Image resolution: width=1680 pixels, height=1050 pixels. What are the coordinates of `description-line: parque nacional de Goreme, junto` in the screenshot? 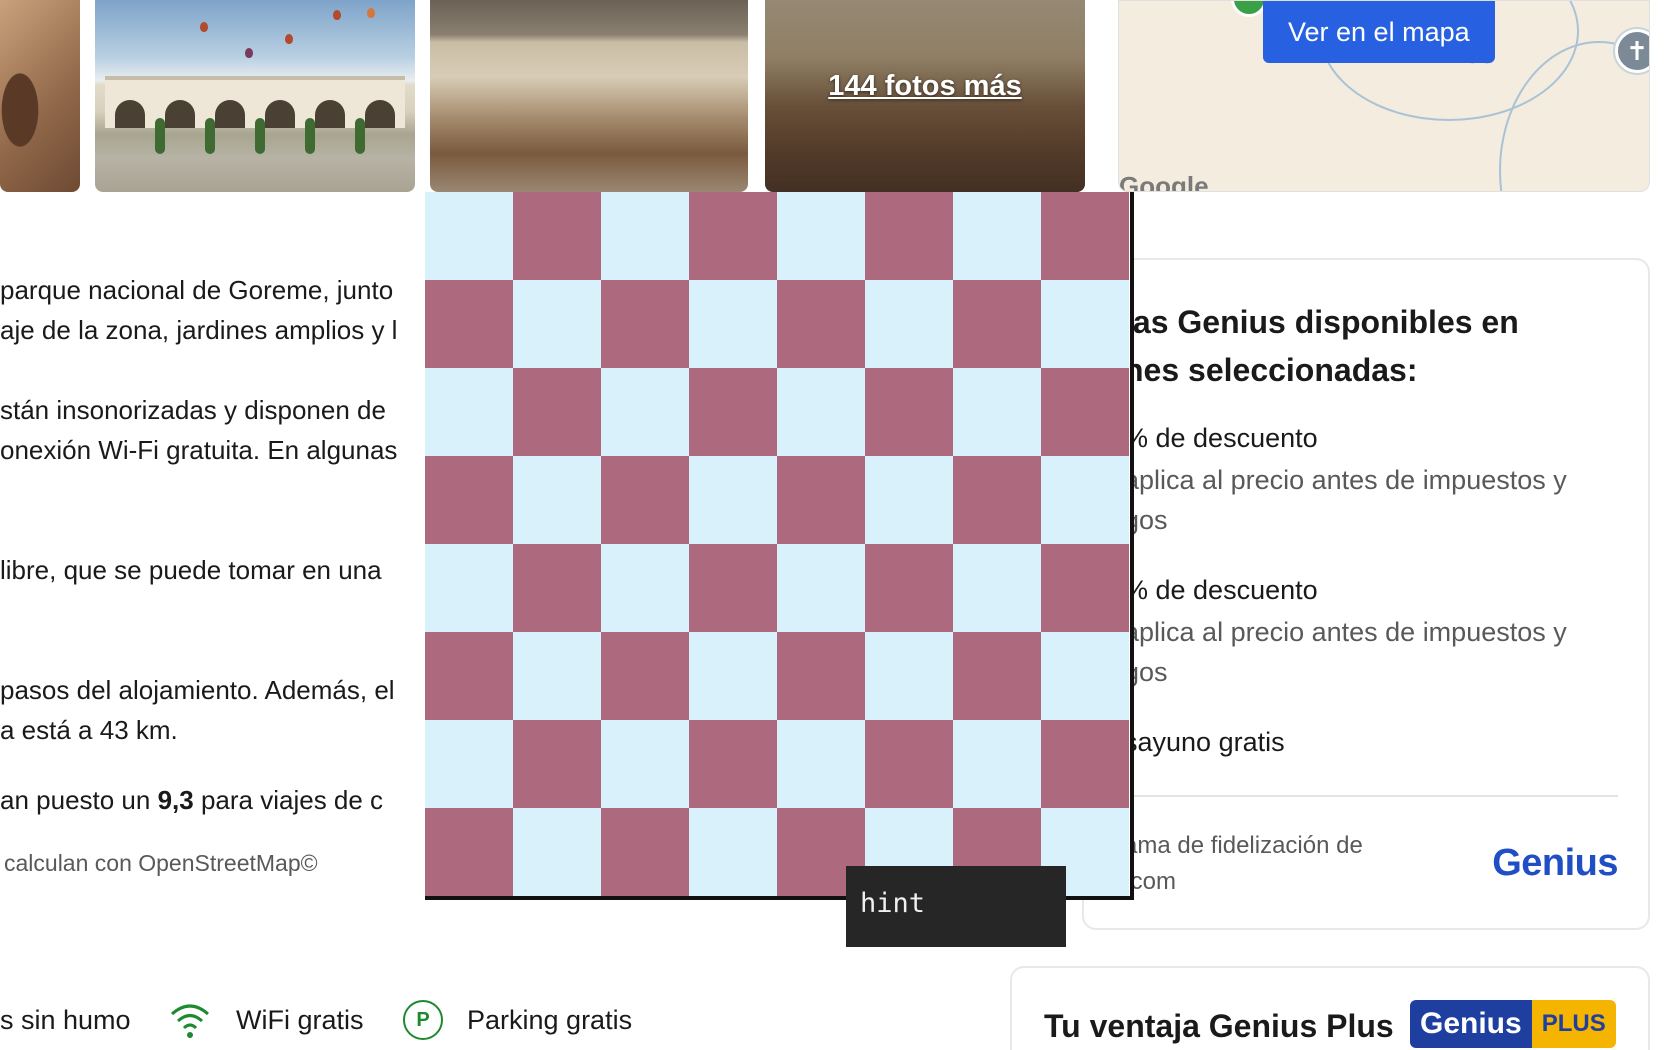 It's located at (197, 290).